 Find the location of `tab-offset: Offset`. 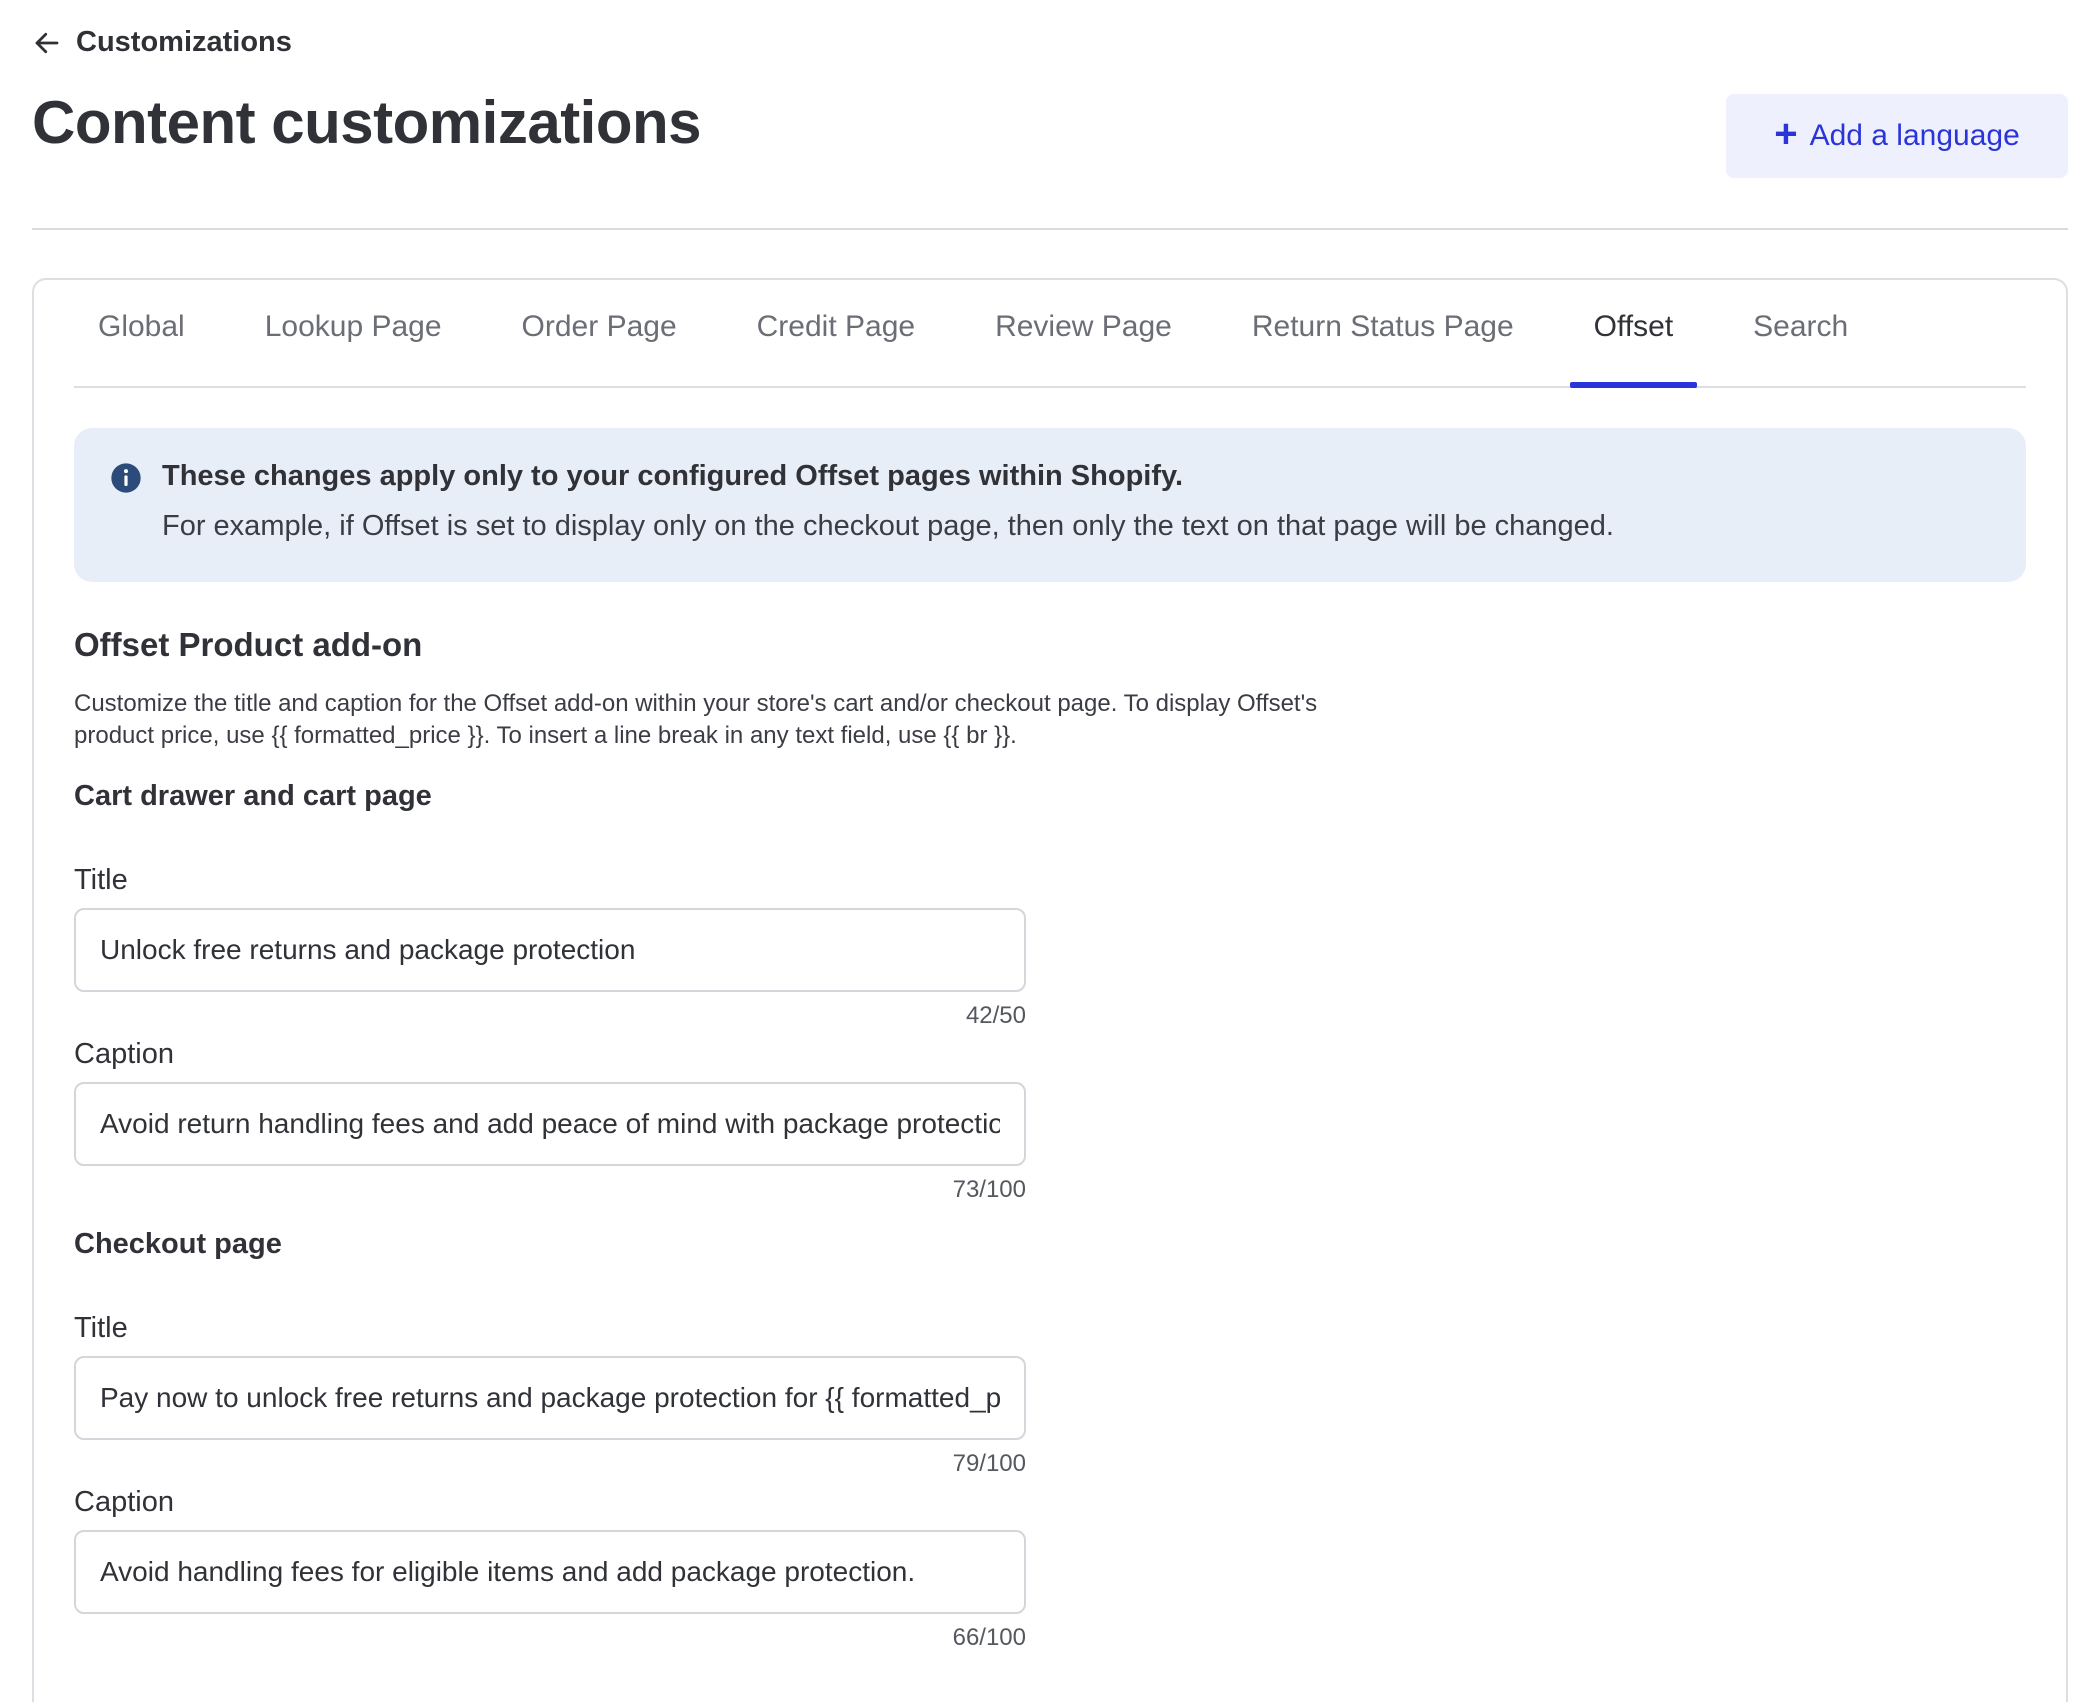

tab-offset: Offset is located at coordinates (1633, 333).